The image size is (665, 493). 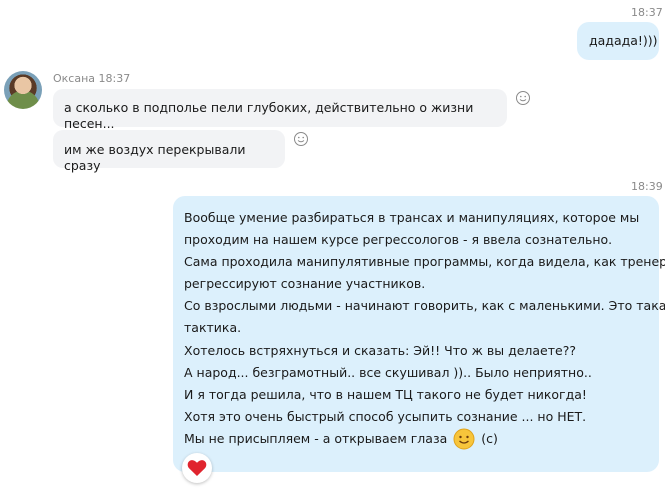 I want to click on message-suffix: (с), so click(x=489, y=438).